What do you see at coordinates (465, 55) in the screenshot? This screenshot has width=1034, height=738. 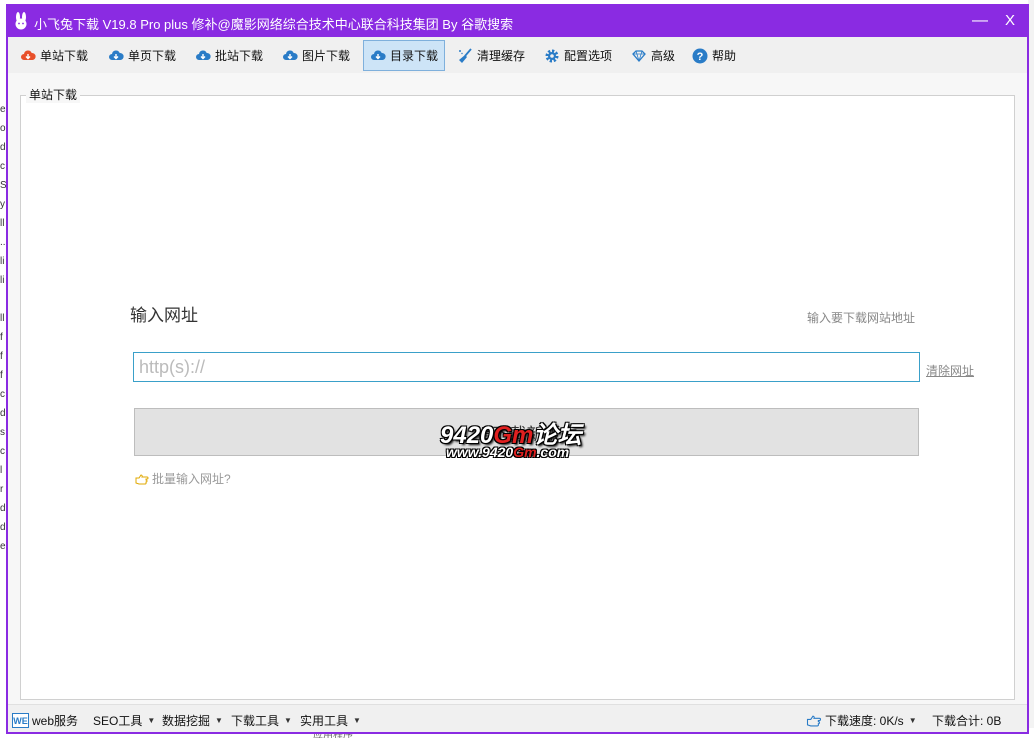 I see `broom-icon` at bounding box center [465, 55].